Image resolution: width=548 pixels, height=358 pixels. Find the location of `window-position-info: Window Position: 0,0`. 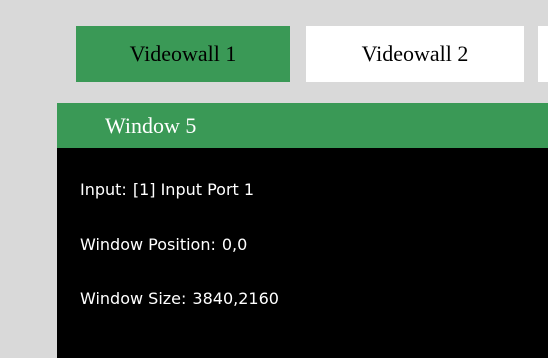

window-position-info: Window Position: 0,0 is located at coordinates (163, 244).